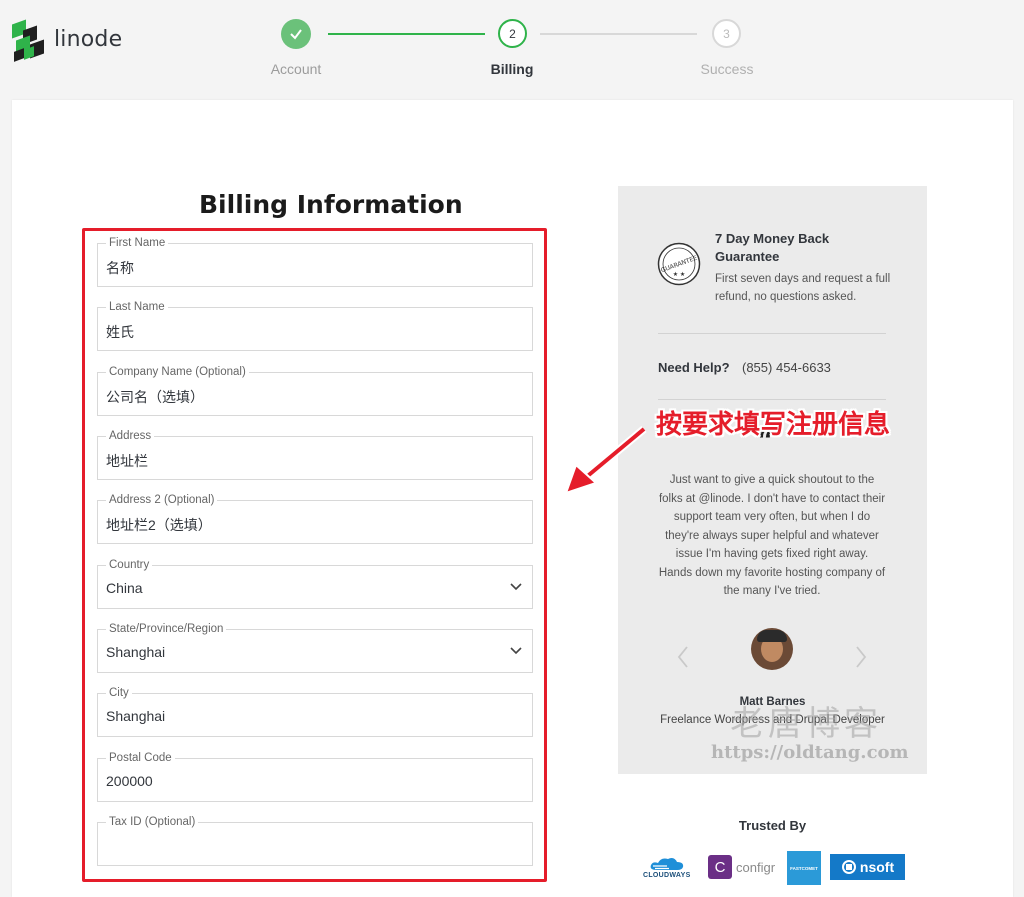 This screenshot has width=1024, height=897. Describe the element at coordinates (848, 867) in the screenshot. I see `nsoft-ring-icon` at that location.